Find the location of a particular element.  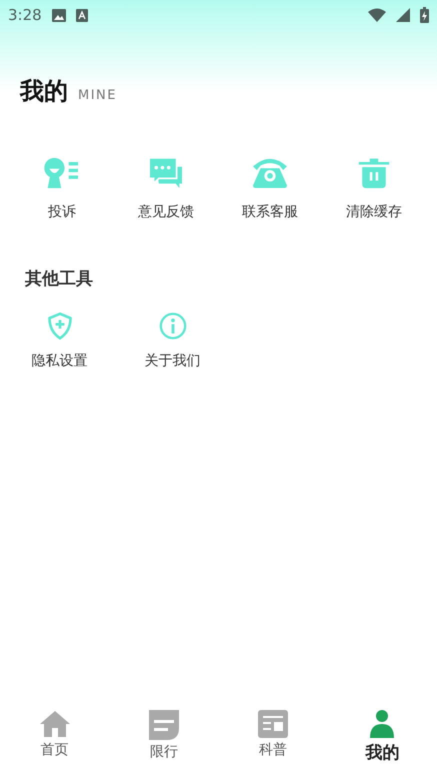

menu-item: 意见反馈 is located at coordinates (166, 189).